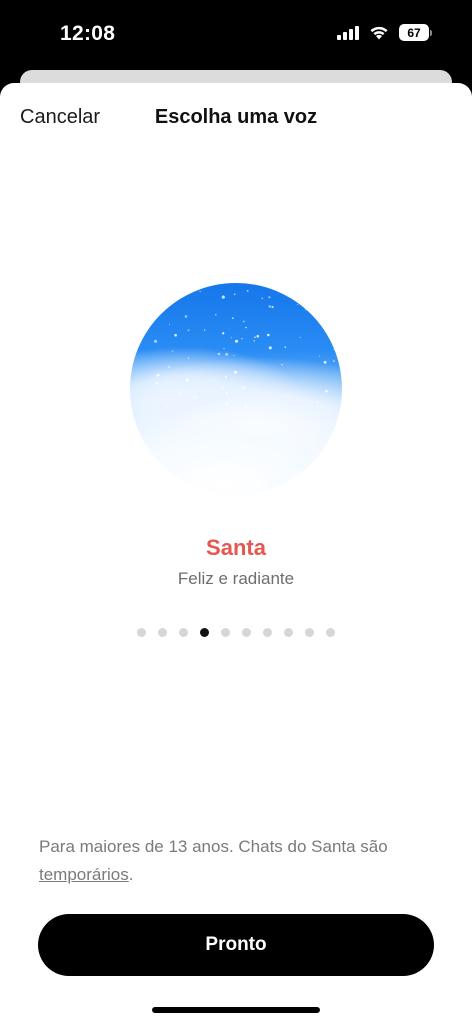 The image size is (472, 1024). What do you see at coordinates (204, 632) in the screenshot?
I see `pager-dot-active` at bounding box center [204, 632].